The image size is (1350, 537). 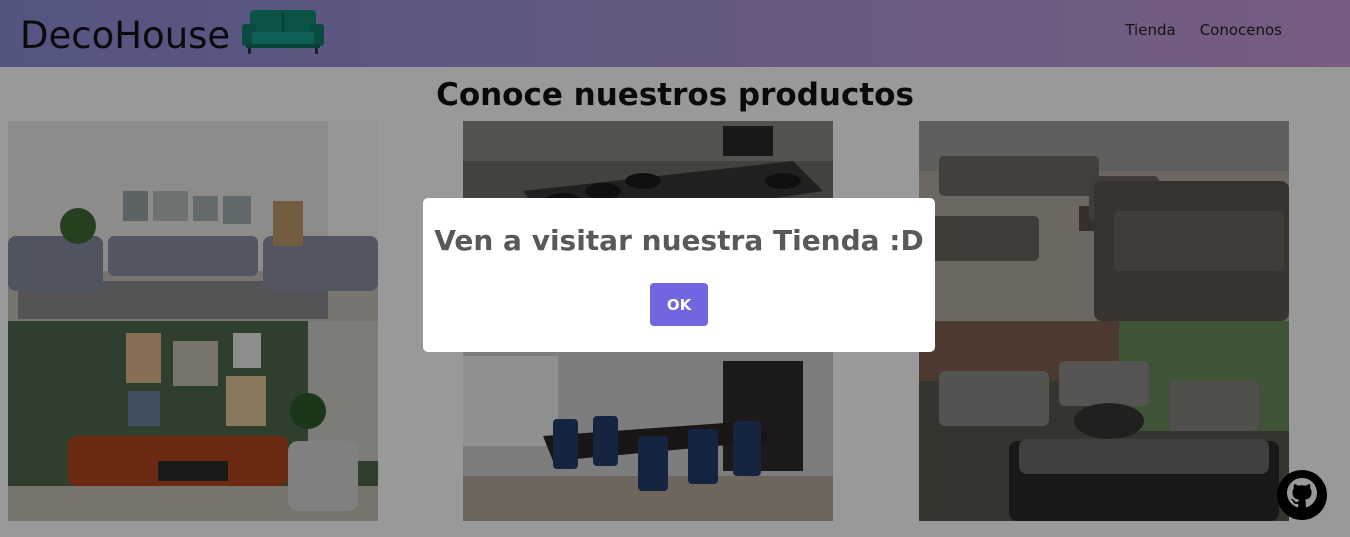 I want to click on ok-button: OK, so click(x=679, y=304).